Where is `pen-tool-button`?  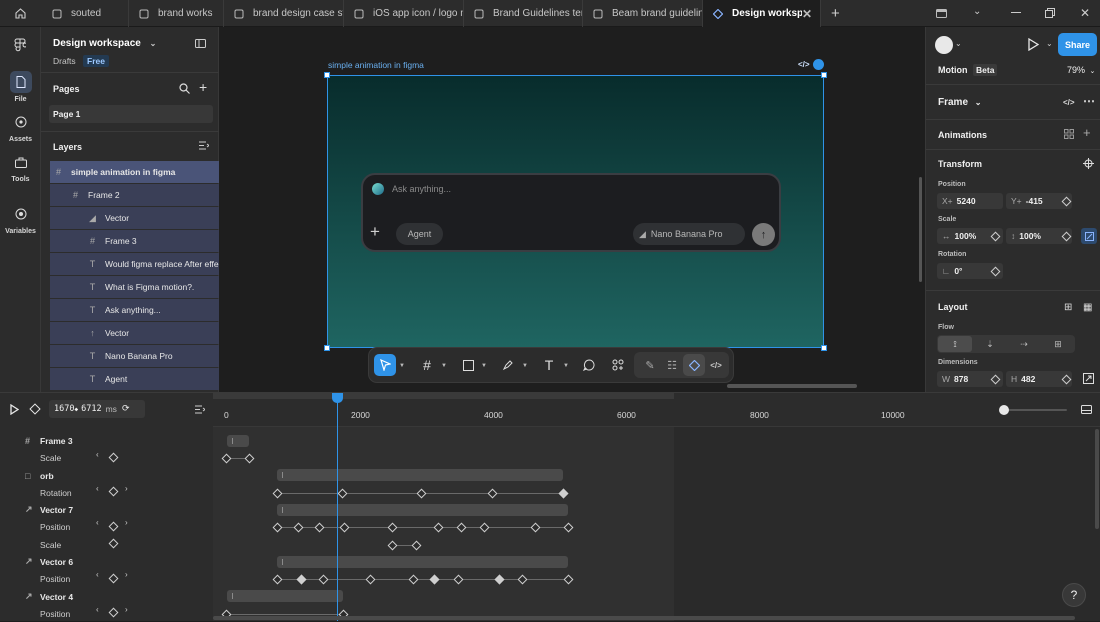
pen-tool-button is located at coordinates (508, 365).